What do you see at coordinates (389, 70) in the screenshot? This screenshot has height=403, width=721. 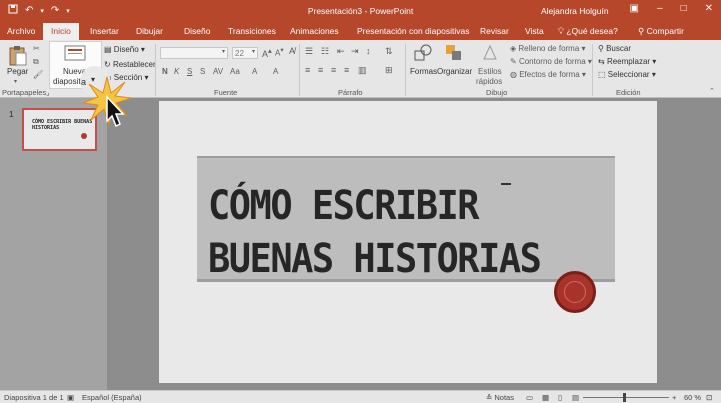 I see `smartart-icon: ⊞` at bounding box center [389, 70].